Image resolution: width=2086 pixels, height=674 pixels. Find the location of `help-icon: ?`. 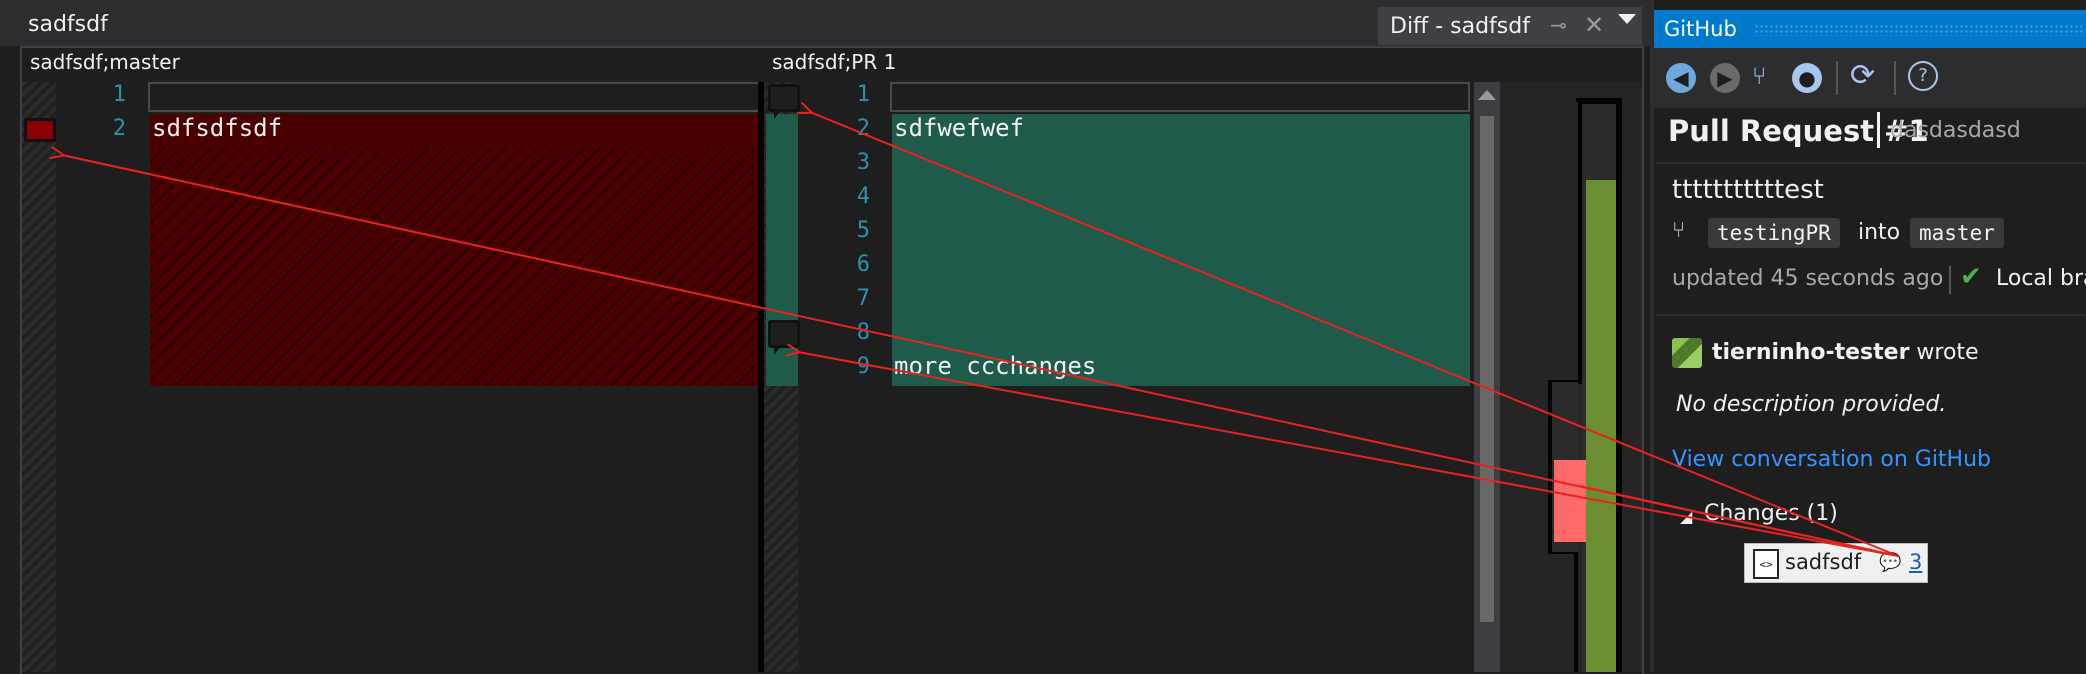

help-icon: ? is located at coordinates (1923, 76).